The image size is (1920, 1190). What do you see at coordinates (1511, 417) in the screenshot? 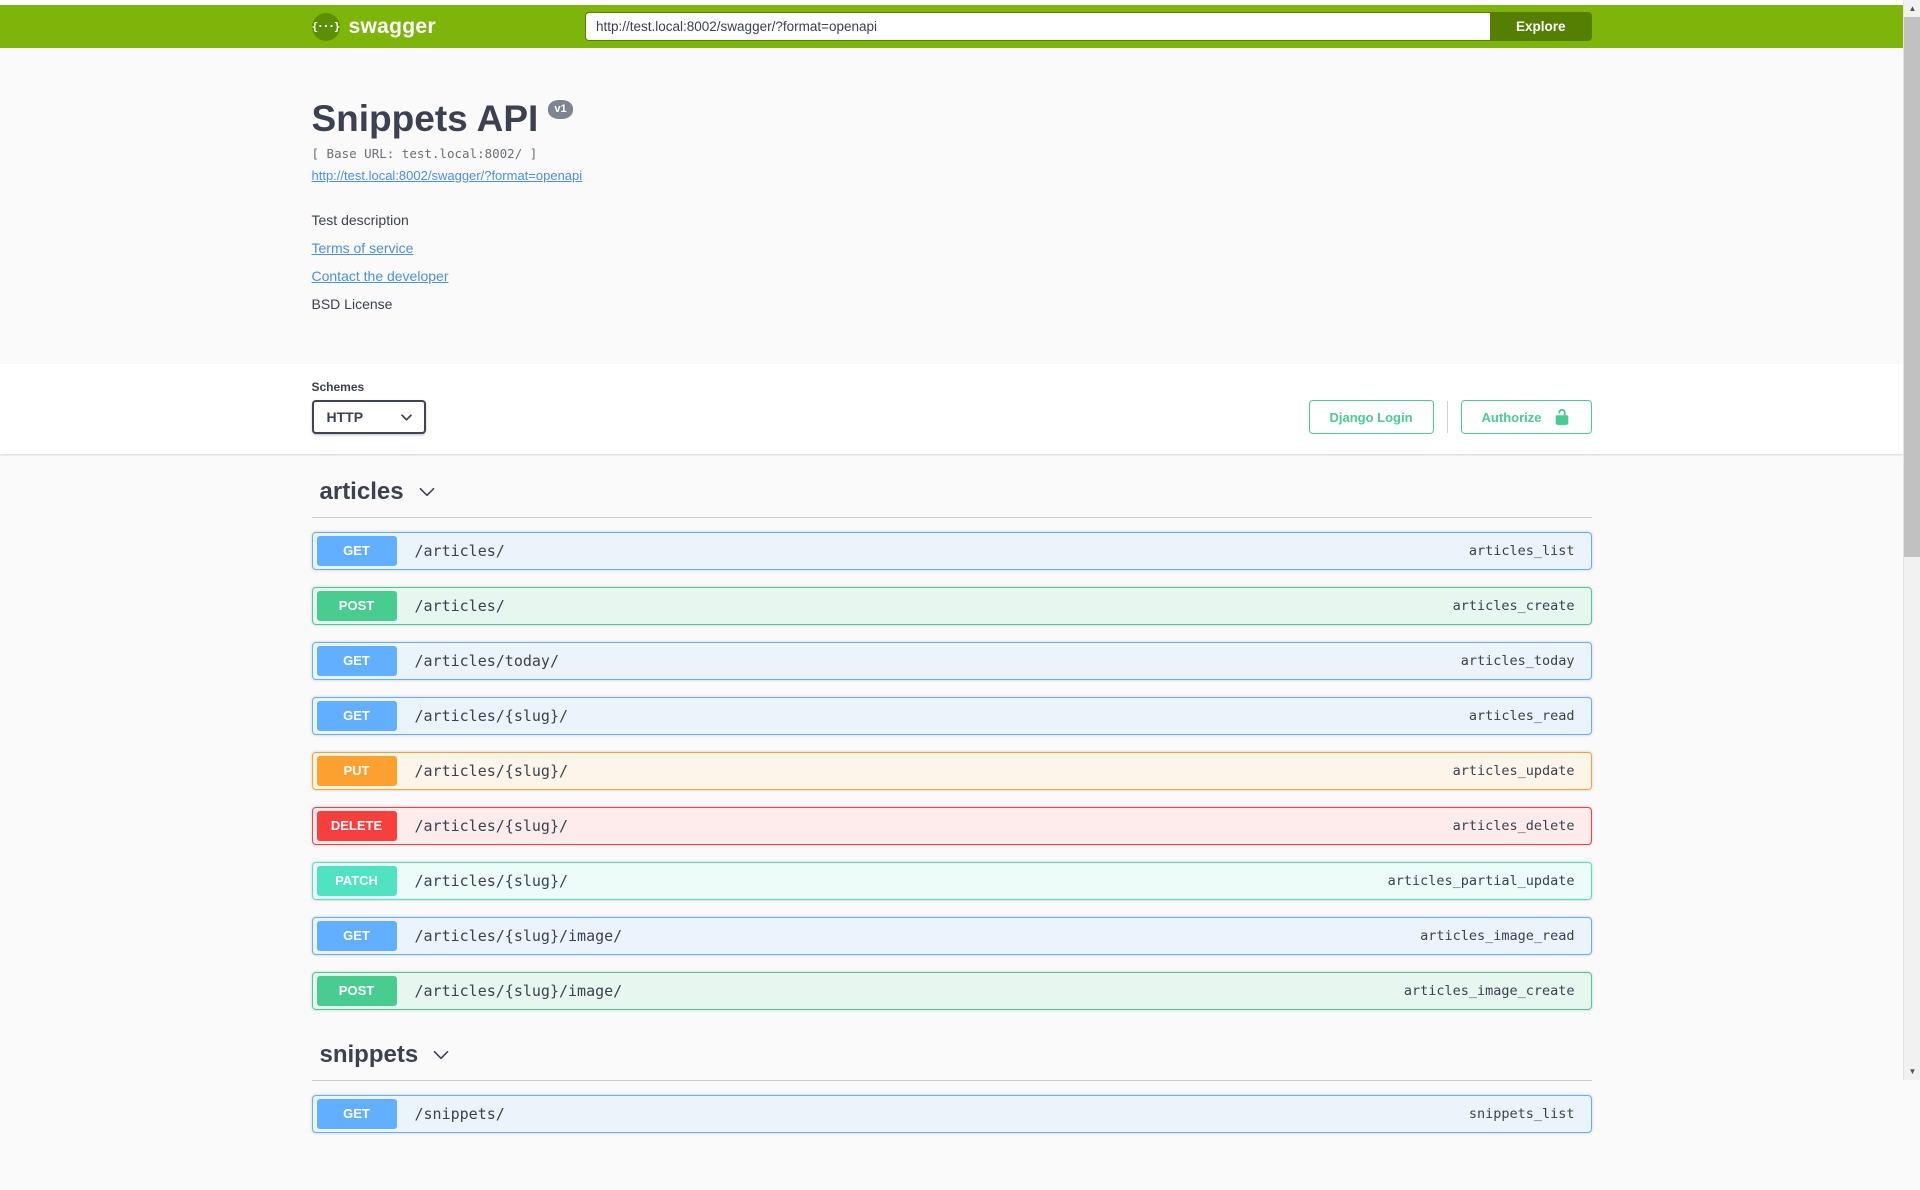
I see `authorize-label: Authorize` at bounding box center [1511, 417].